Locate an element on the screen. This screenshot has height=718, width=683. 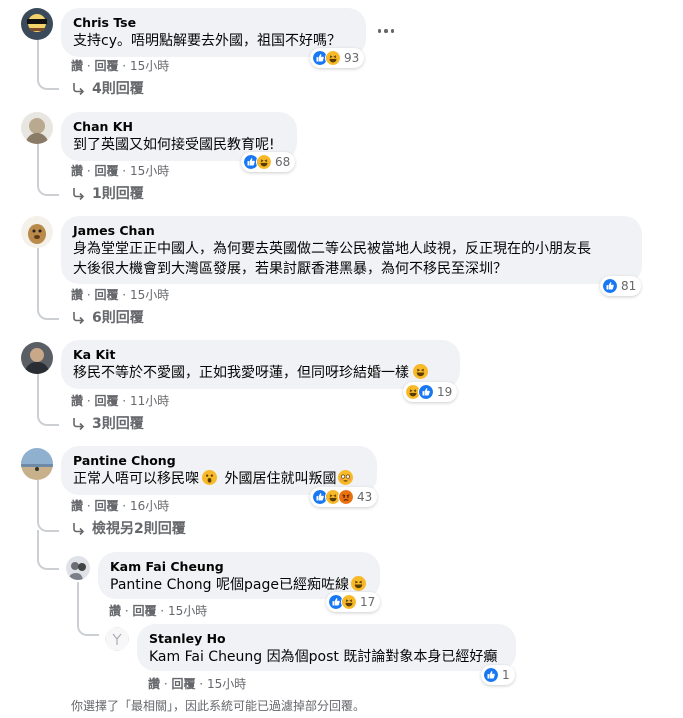
reply-text: Pantine Chong 呢個page已經痴咗線 is located at coordinates (239, 585).